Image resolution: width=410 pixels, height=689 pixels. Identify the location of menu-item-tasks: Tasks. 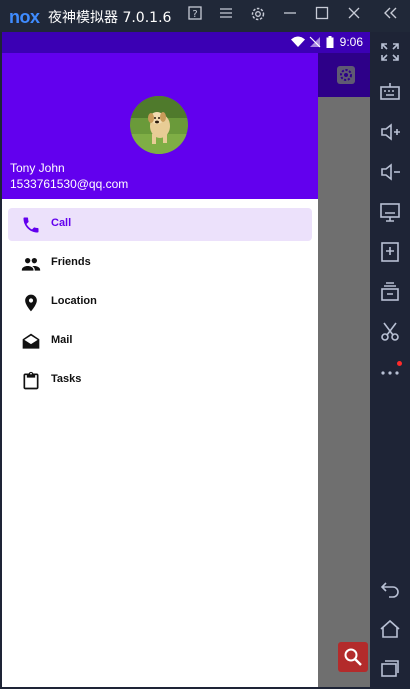
(160, 380).